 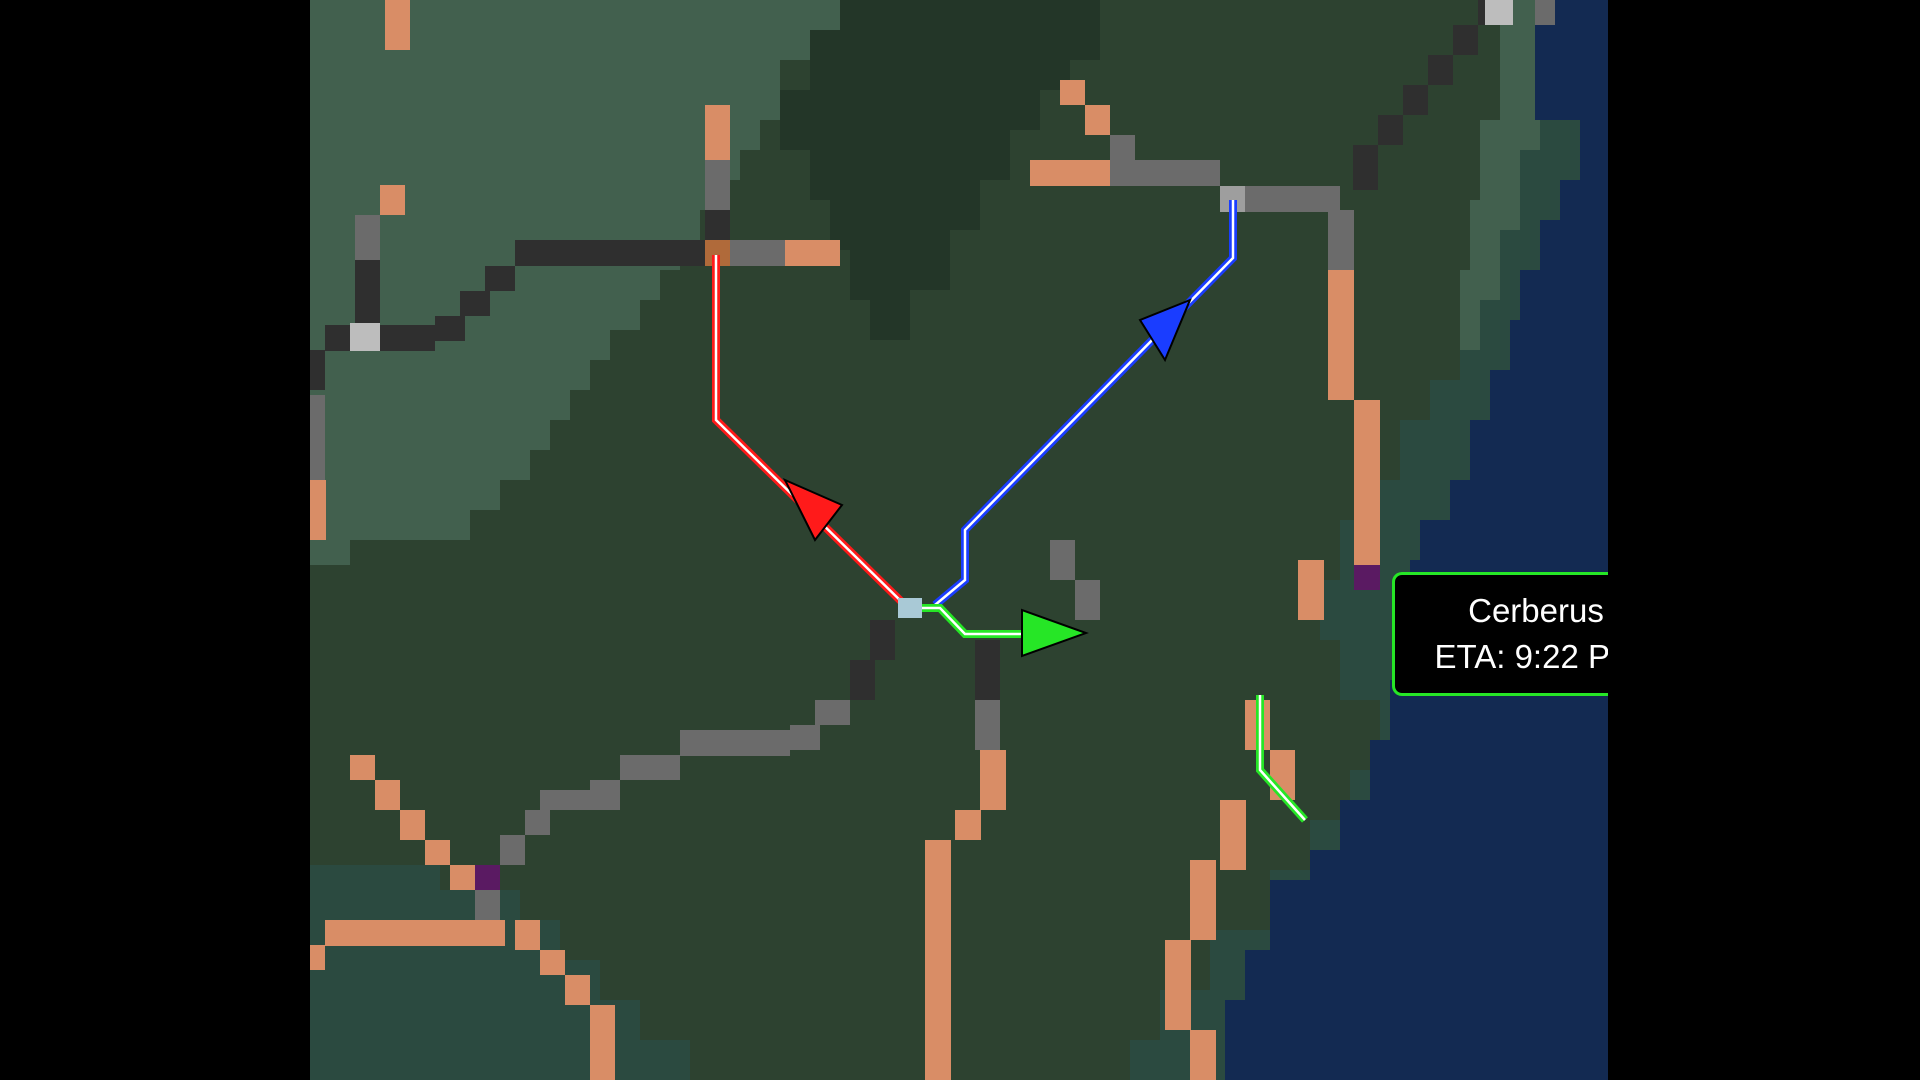 What do you see at coordinates (1367, 577) in the screenshot?
I see `junction-purple-east` at bounding box center [1367, 577].